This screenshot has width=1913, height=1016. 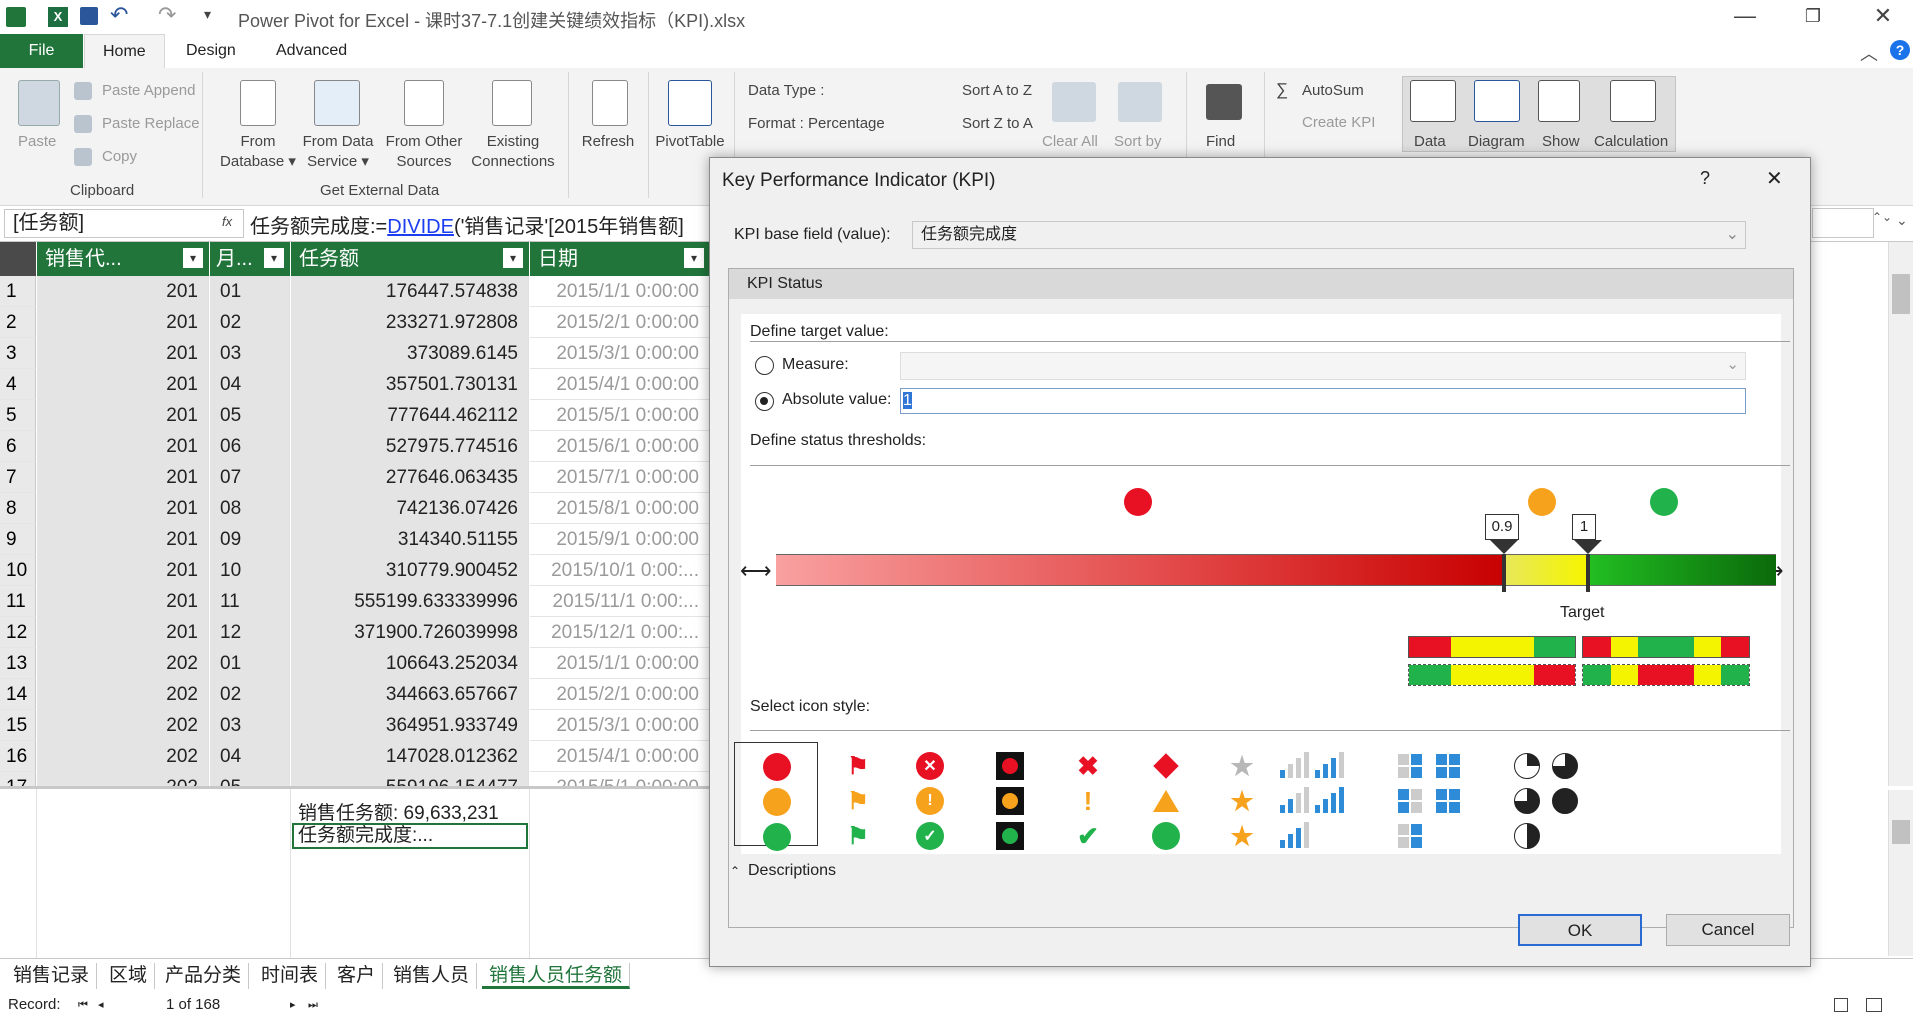 What do you see at coordinates (151, 123) in the screenshot?
I see `paste-replace-button: Paste Replace` at bounding box center [151, 123].